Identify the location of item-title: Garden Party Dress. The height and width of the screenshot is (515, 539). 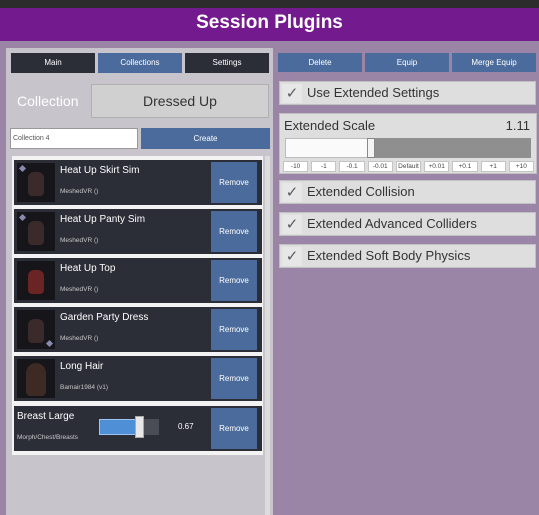
(104, 317).